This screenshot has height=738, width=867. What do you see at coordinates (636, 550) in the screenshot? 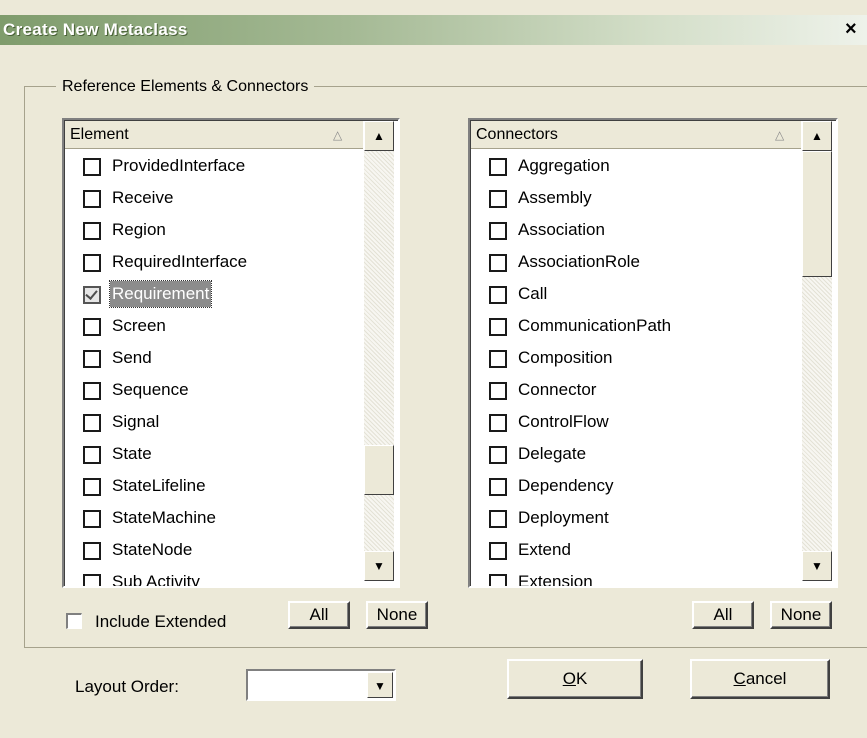
I see `list-item: Extend` at bounding box center [636, 550].